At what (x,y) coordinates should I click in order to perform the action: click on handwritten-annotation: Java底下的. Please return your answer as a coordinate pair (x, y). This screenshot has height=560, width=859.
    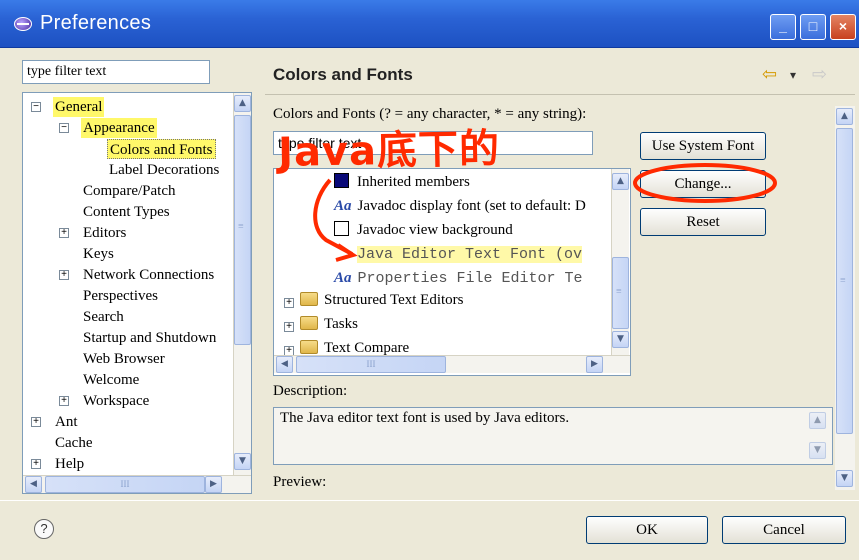
    Looking at the image, I should click on (389, 151).